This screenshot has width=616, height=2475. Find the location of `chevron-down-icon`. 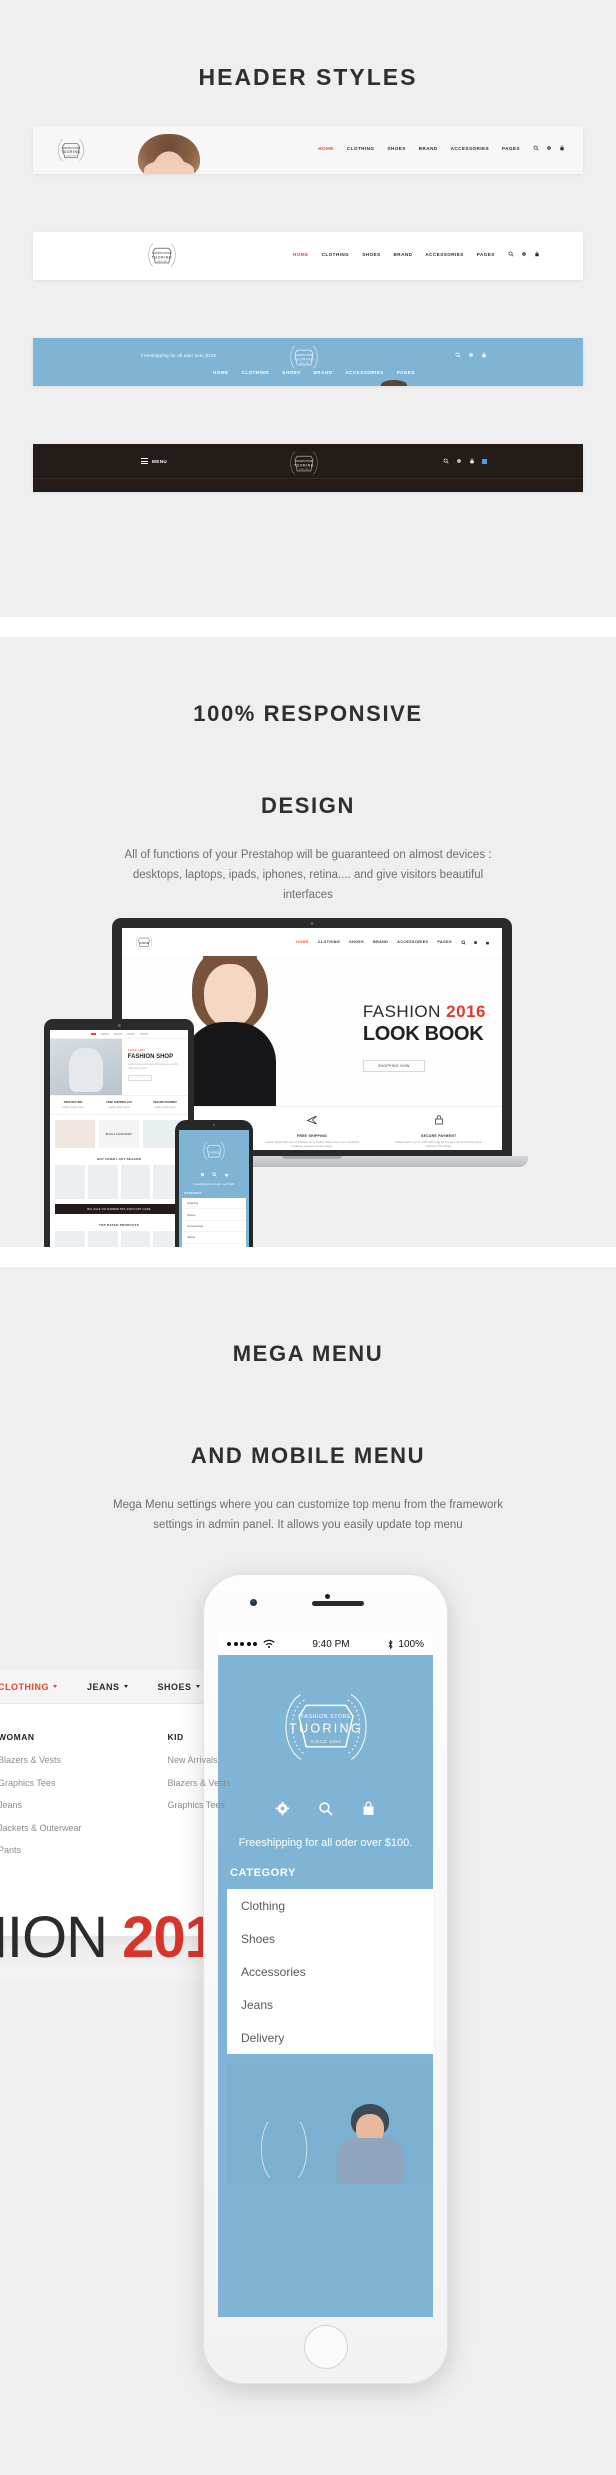

chevron-down-icon is located at coordinates (55, 1686).